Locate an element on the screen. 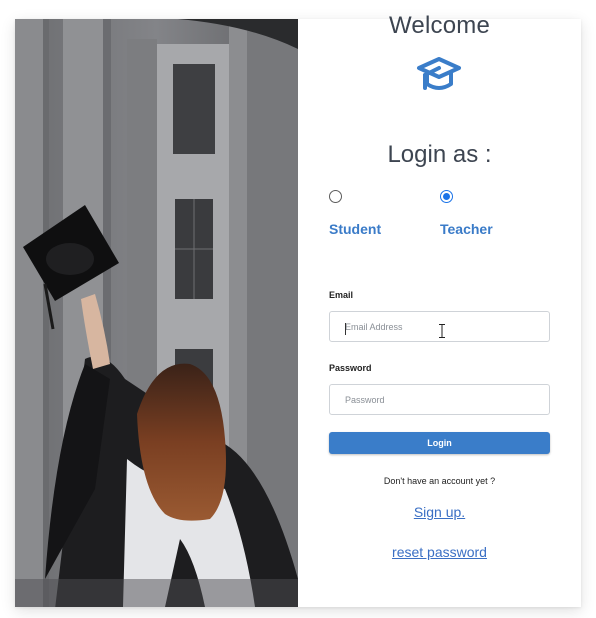 Image resolution: width=596 pixels, height=618 pixels. no-account-text: Don't have an account yet ? is located at coordinates (439, 481).